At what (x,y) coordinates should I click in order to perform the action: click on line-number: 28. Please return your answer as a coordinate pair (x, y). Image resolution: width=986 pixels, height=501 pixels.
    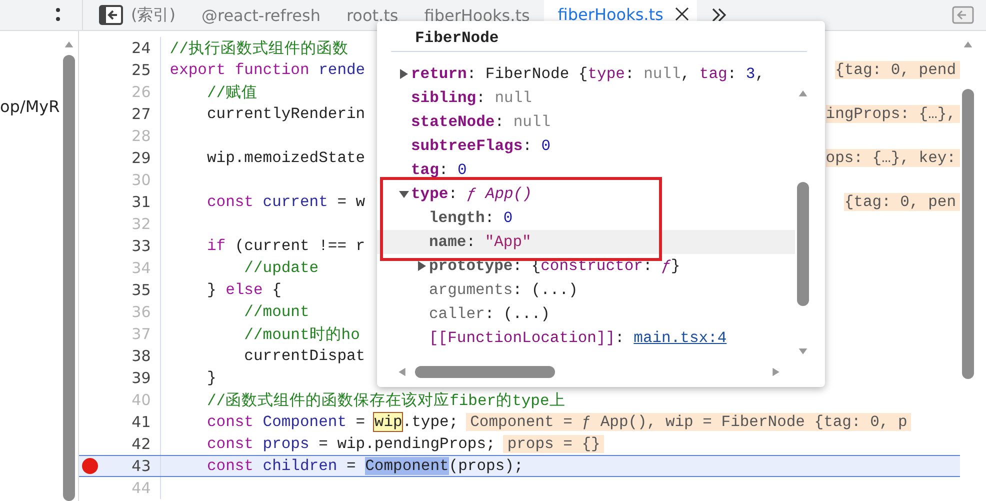
    Looking at the image, I should click on (140, 136).